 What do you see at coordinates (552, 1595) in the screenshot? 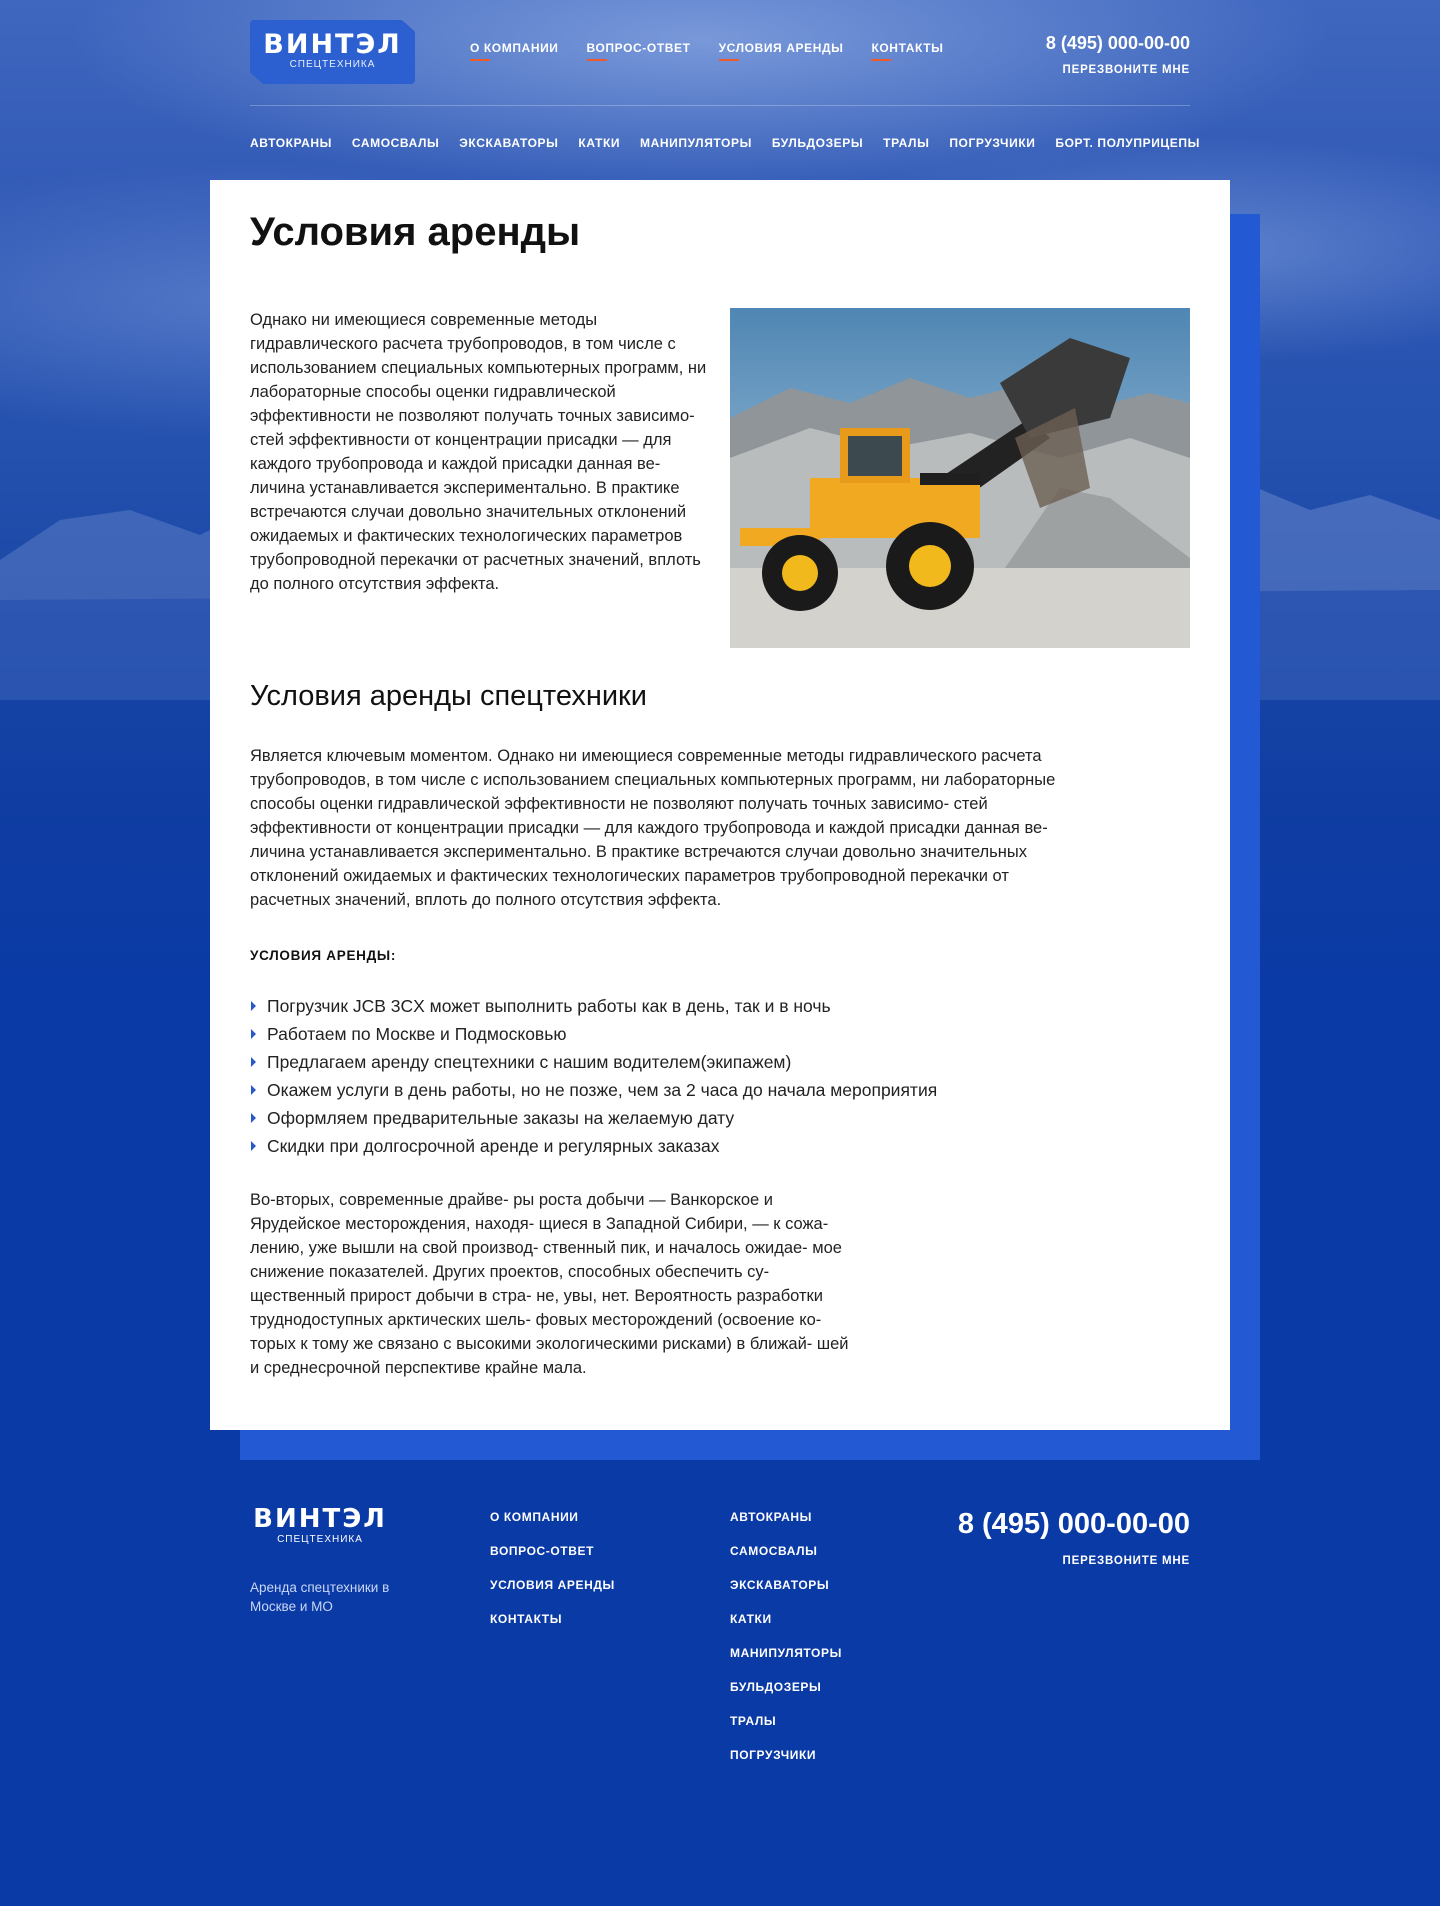
I see `footer-link-terms: Условия аренды` at bounding box center [552, 1595].